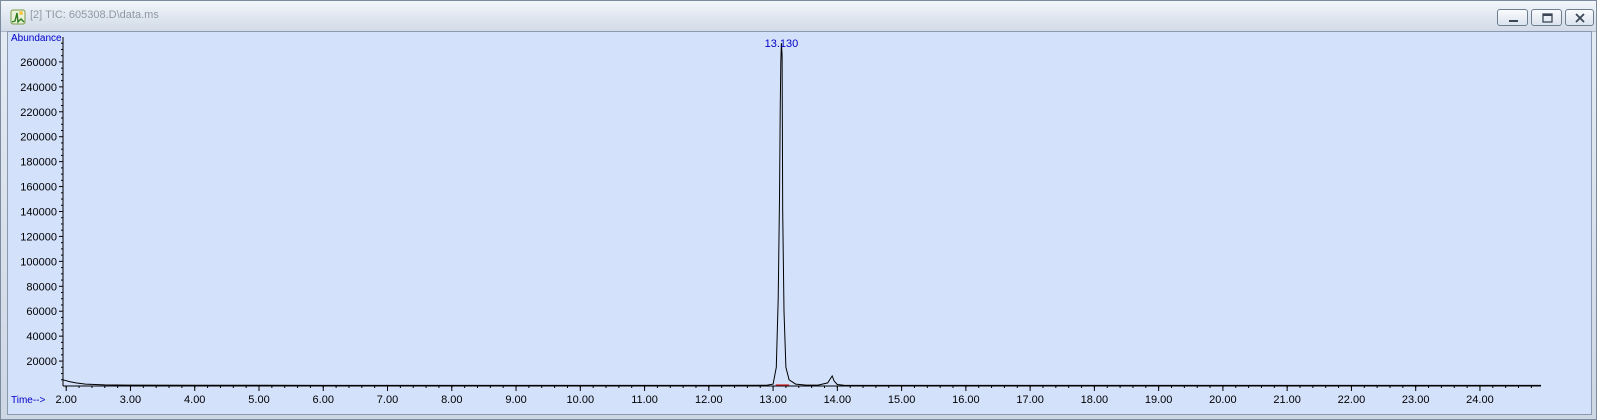 The image size is (1597, 420). I want to click on close-button, so click(1579, 17).